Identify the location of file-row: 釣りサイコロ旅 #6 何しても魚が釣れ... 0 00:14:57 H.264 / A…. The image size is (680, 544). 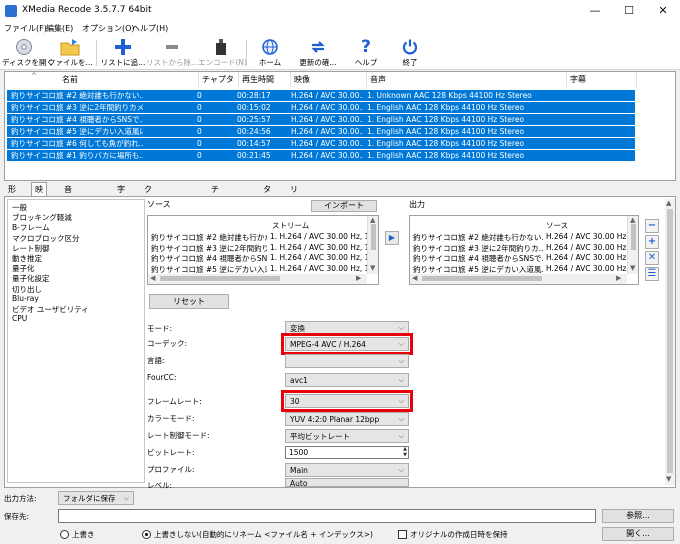
(321, 143).